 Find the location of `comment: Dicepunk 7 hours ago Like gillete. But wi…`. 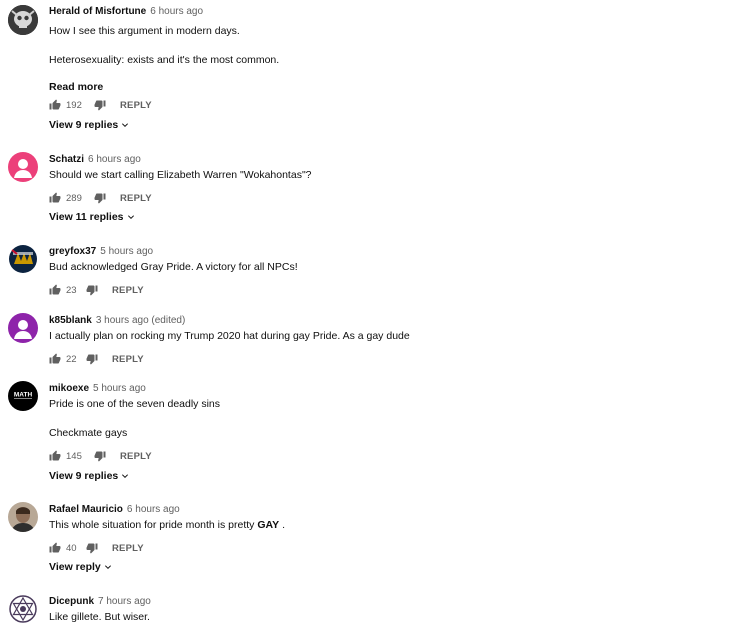

comment: Dicepunk 7 hours ago Like gillete. But wi… is located at coordinates (368, 608).